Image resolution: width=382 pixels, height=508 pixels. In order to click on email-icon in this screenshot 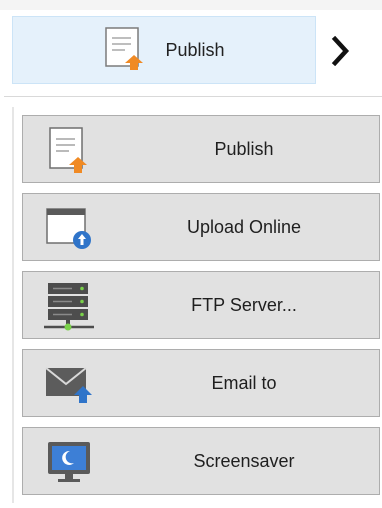, I will do `click(69, 384)`.